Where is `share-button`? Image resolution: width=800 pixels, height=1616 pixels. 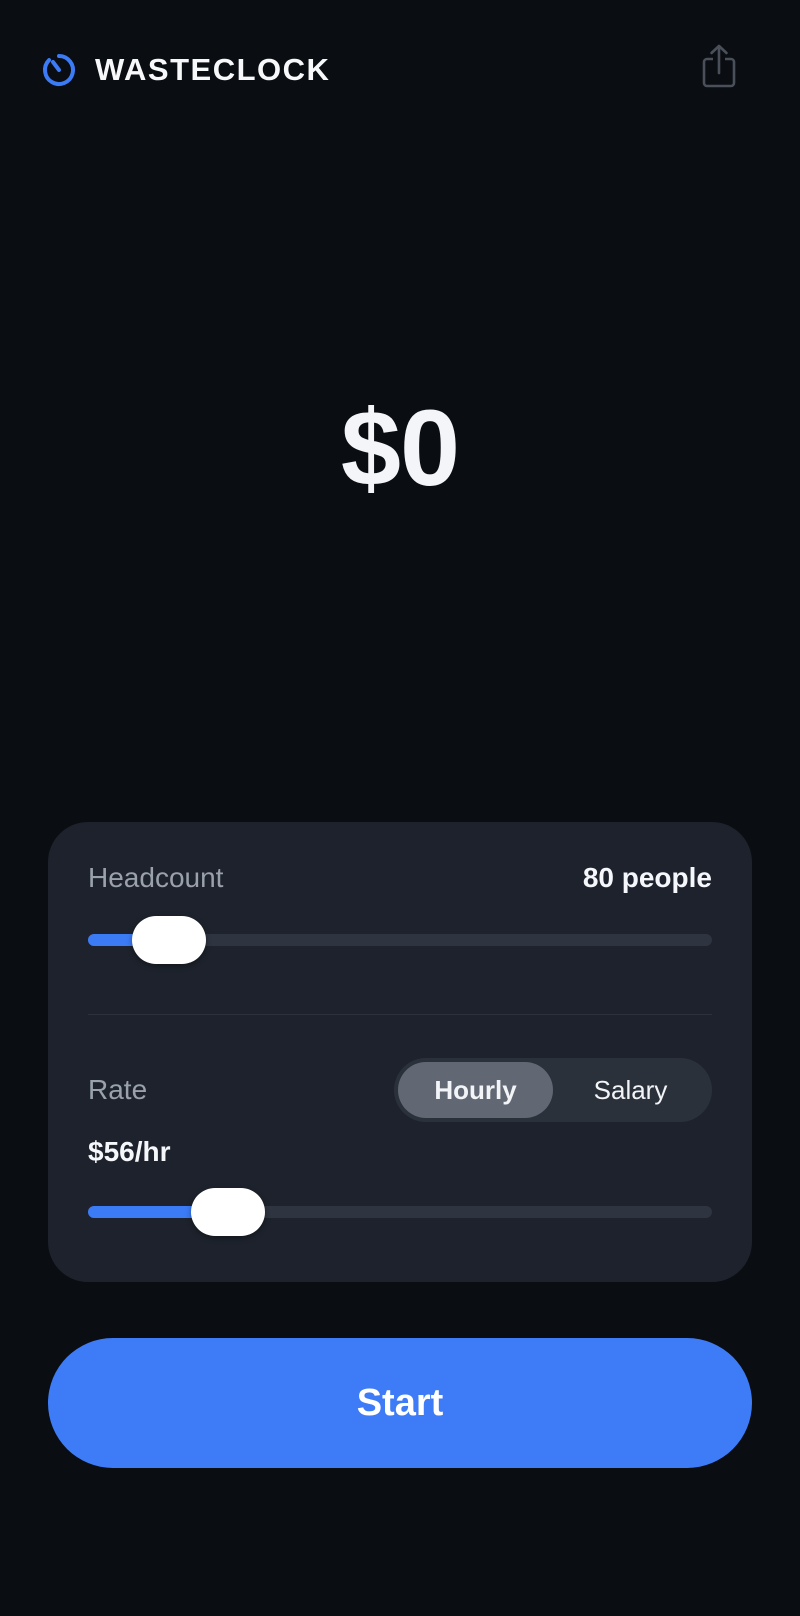
share-button is located at coordinates (719, 68).